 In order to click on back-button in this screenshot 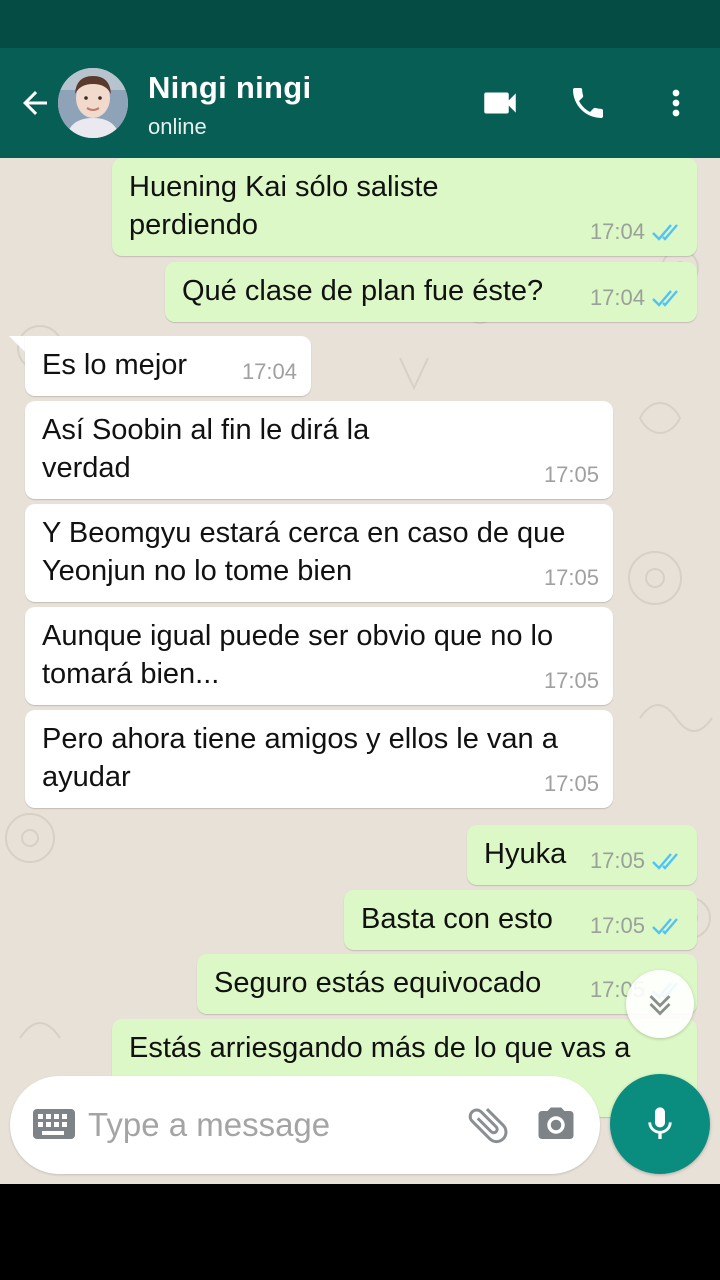, I will do `click(35, 103)`.